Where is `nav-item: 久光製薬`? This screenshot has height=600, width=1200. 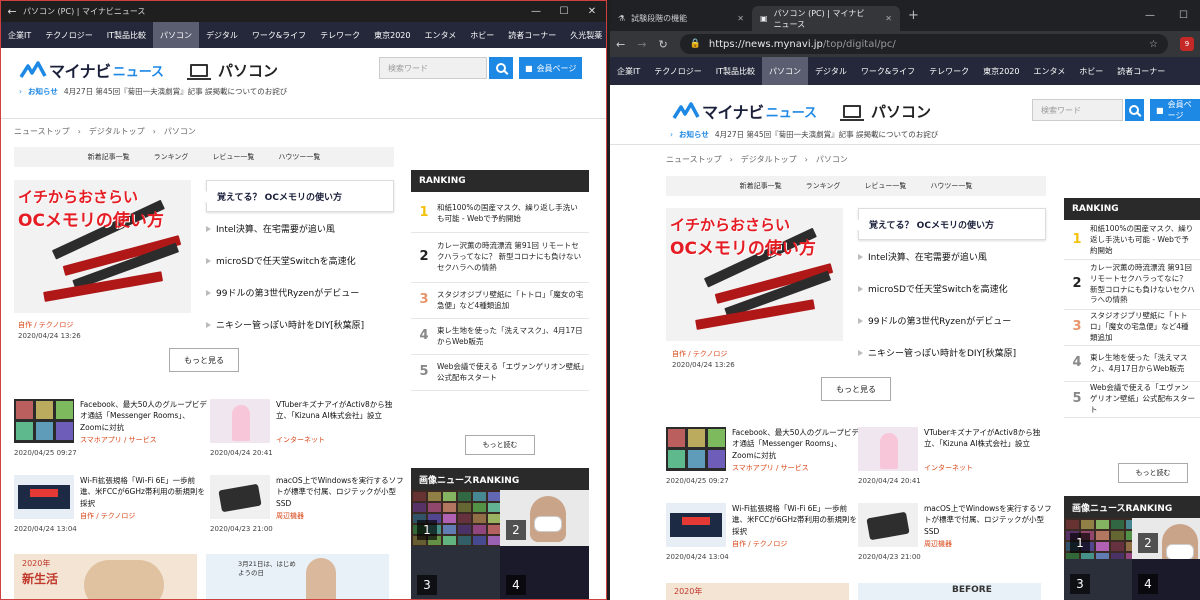 nav-item: 久光製薬 is located at coordinates (584, 35).